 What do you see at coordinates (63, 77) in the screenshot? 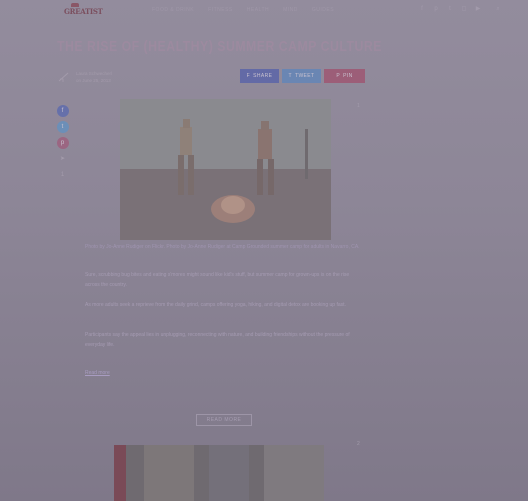
I see `author-avatar` at bounding box center [63, 77].